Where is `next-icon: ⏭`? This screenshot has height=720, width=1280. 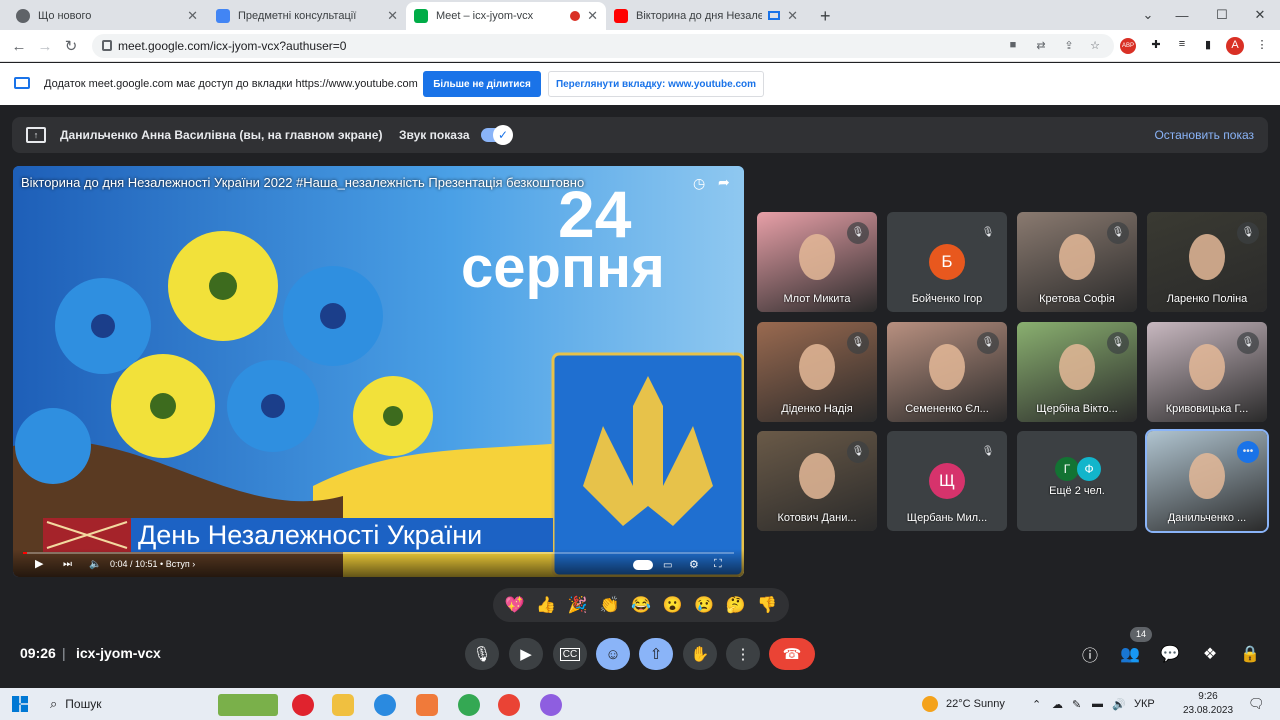 next-icon: ⏭ is located at coordinates (67, 564).